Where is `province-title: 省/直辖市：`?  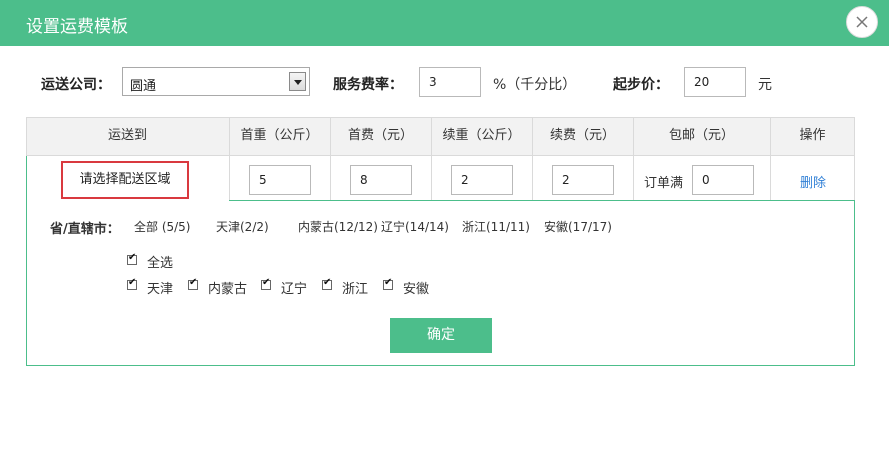 province-title: 省/直辖市： is located at coordinates (85, 229).